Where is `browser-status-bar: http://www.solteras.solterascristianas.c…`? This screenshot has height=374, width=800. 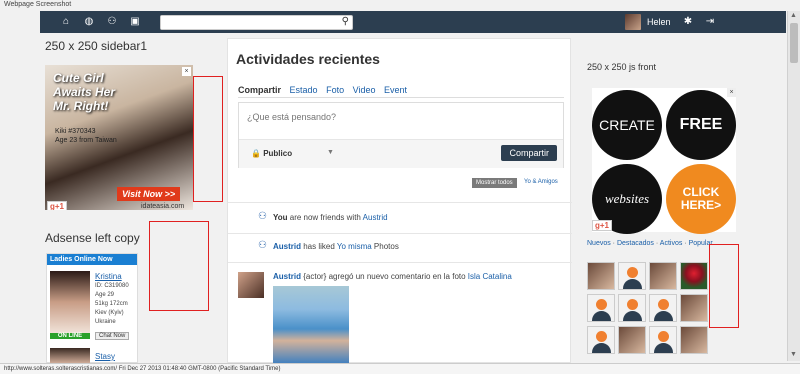
browser-status-bar: http://www.solteras.solterascristianas.c… is located at coordinates (400, 368).